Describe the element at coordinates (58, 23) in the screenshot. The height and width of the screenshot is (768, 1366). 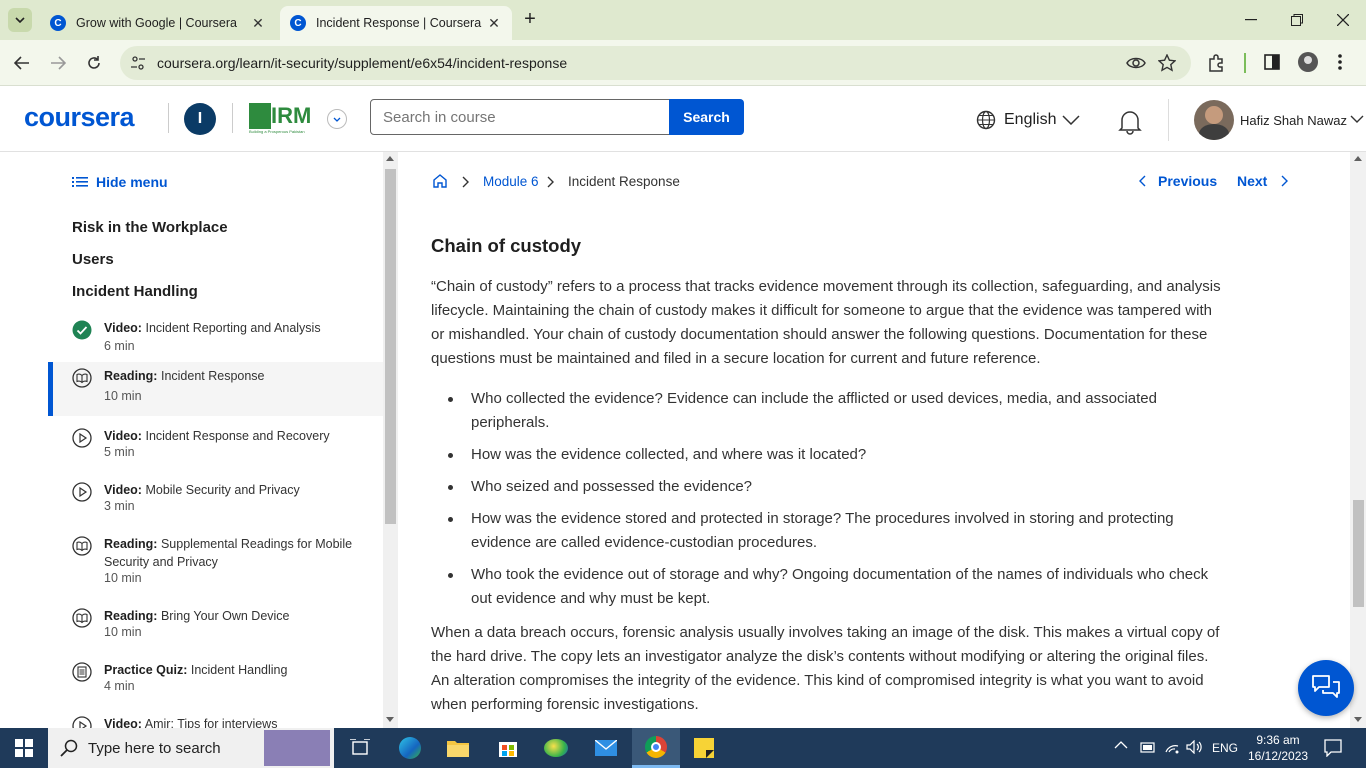
I see `coursera-favicon-icon: C` at that location.